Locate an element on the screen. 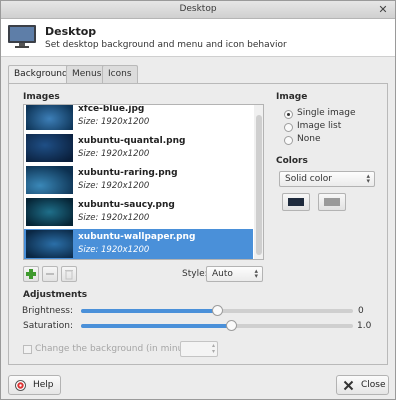 This screenshot has height=400, width=396. brightness-value: 0 is located at coordinates (361, 311).